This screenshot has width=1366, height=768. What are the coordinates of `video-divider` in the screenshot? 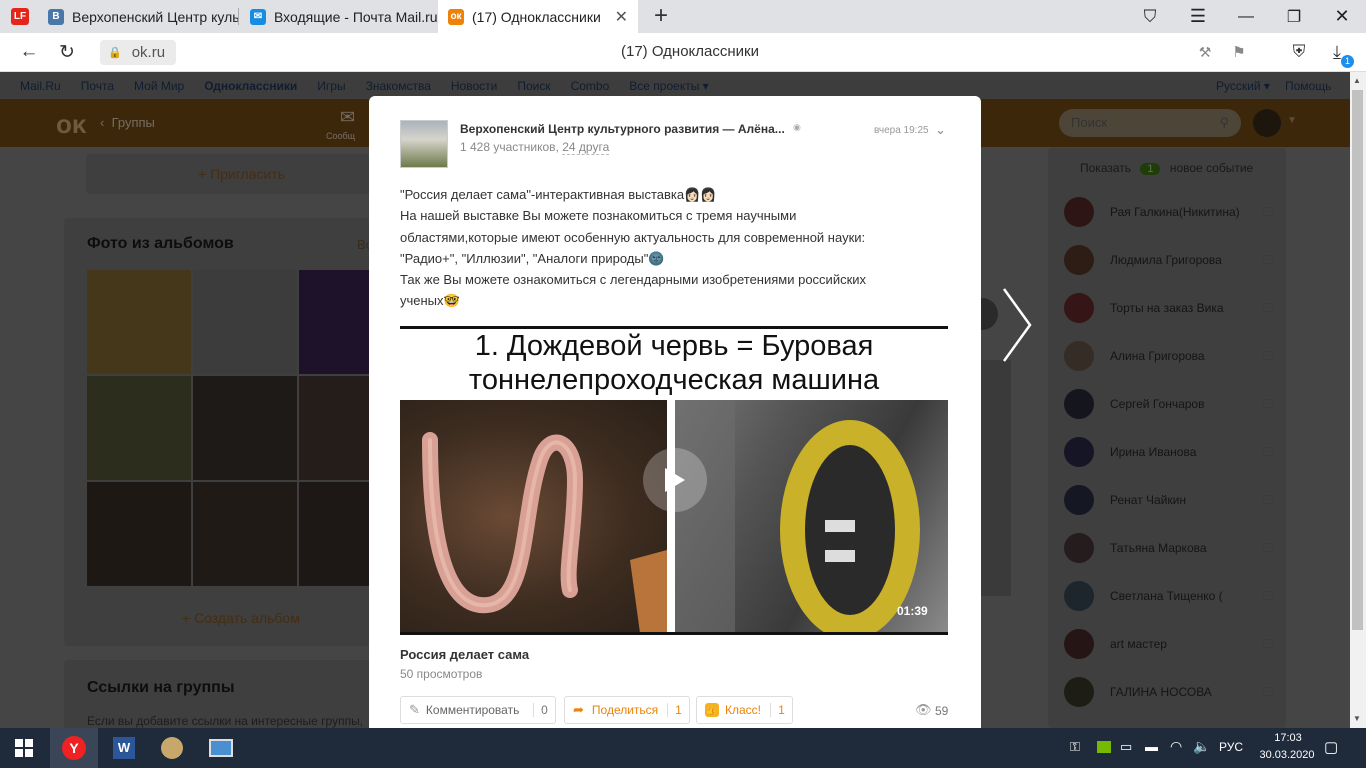 It's located at (671, 516).